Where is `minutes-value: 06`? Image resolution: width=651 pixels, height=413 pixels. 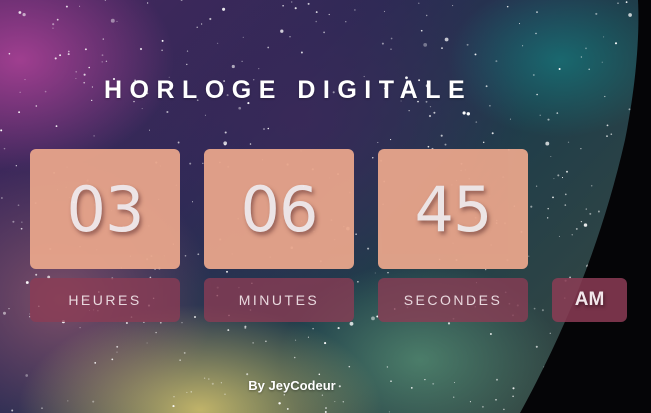
minutes-value: 06 is located at coordinates (279, 209).